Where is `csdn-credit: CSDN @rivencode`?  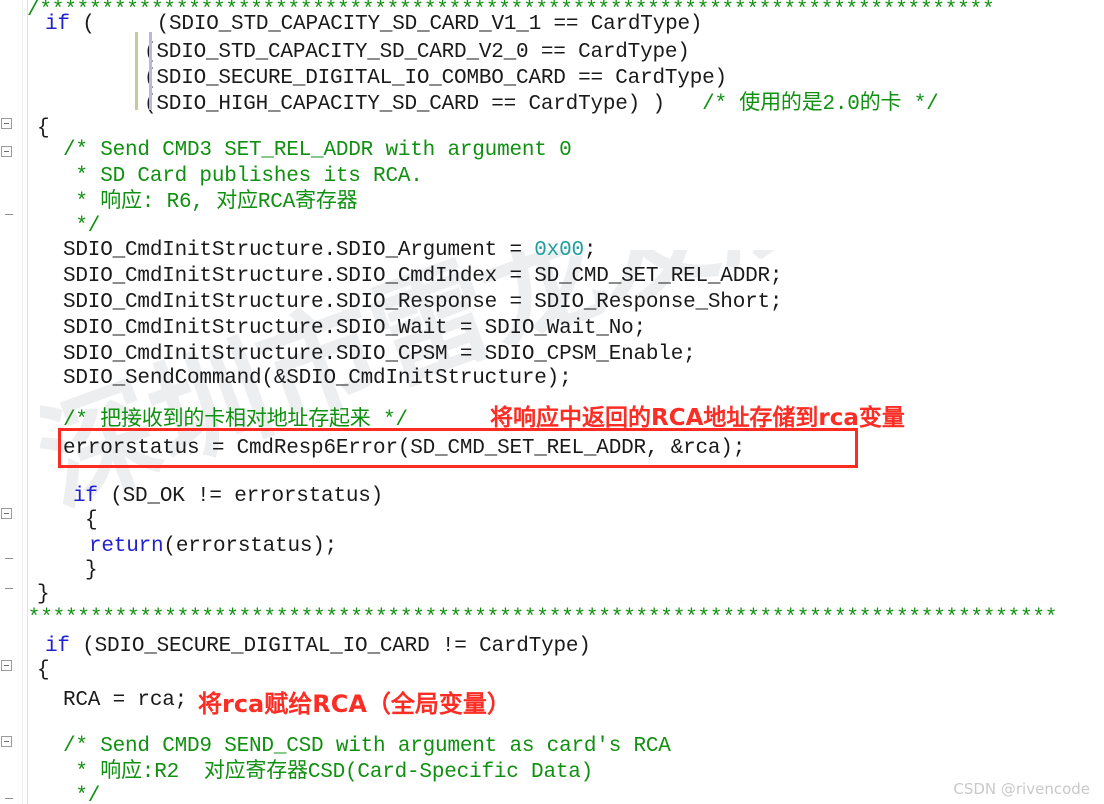 csdn-credit: CSDN @rivencode is located at coordinates (1021, 789).